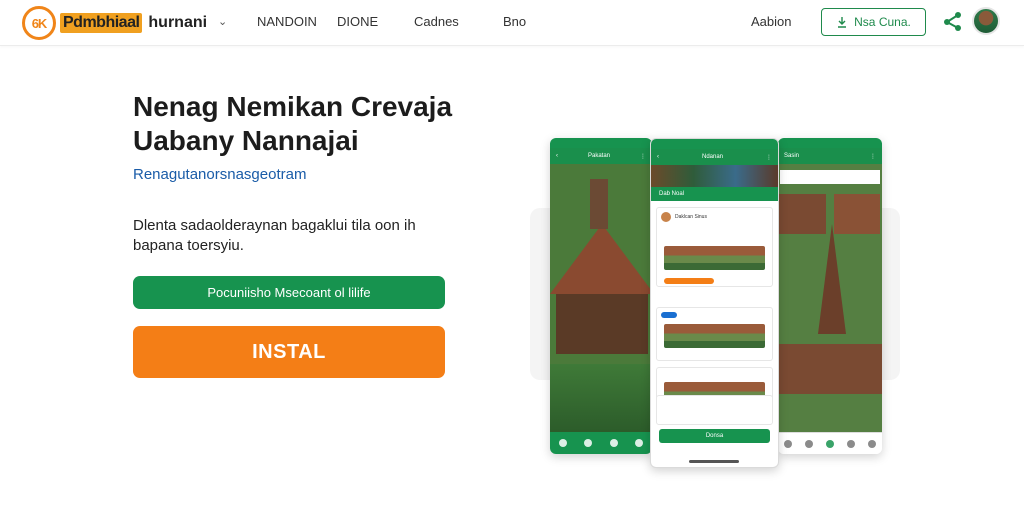  I want to click on download-icon, so click(842, 22).